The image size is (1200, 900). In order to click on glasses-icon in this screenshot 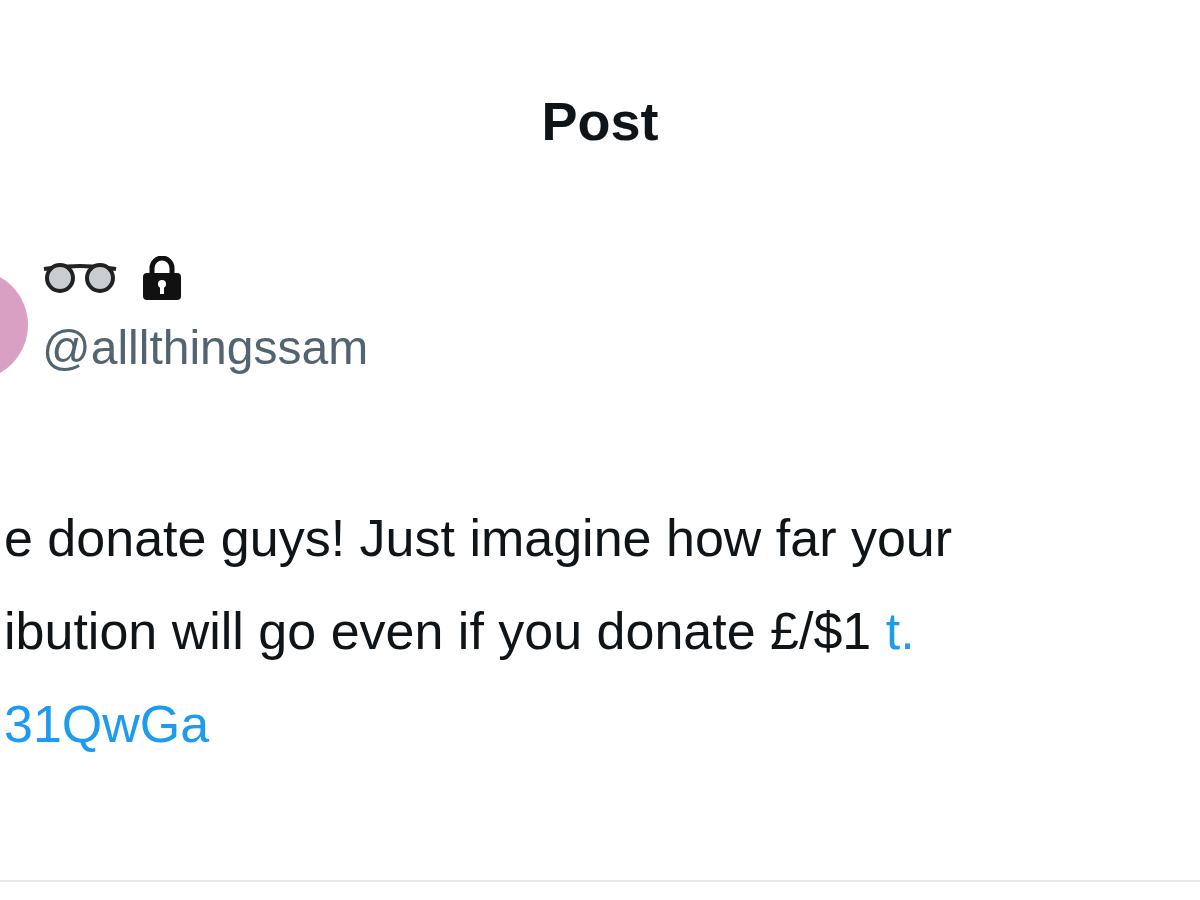, I will do `click(80, 278)`.